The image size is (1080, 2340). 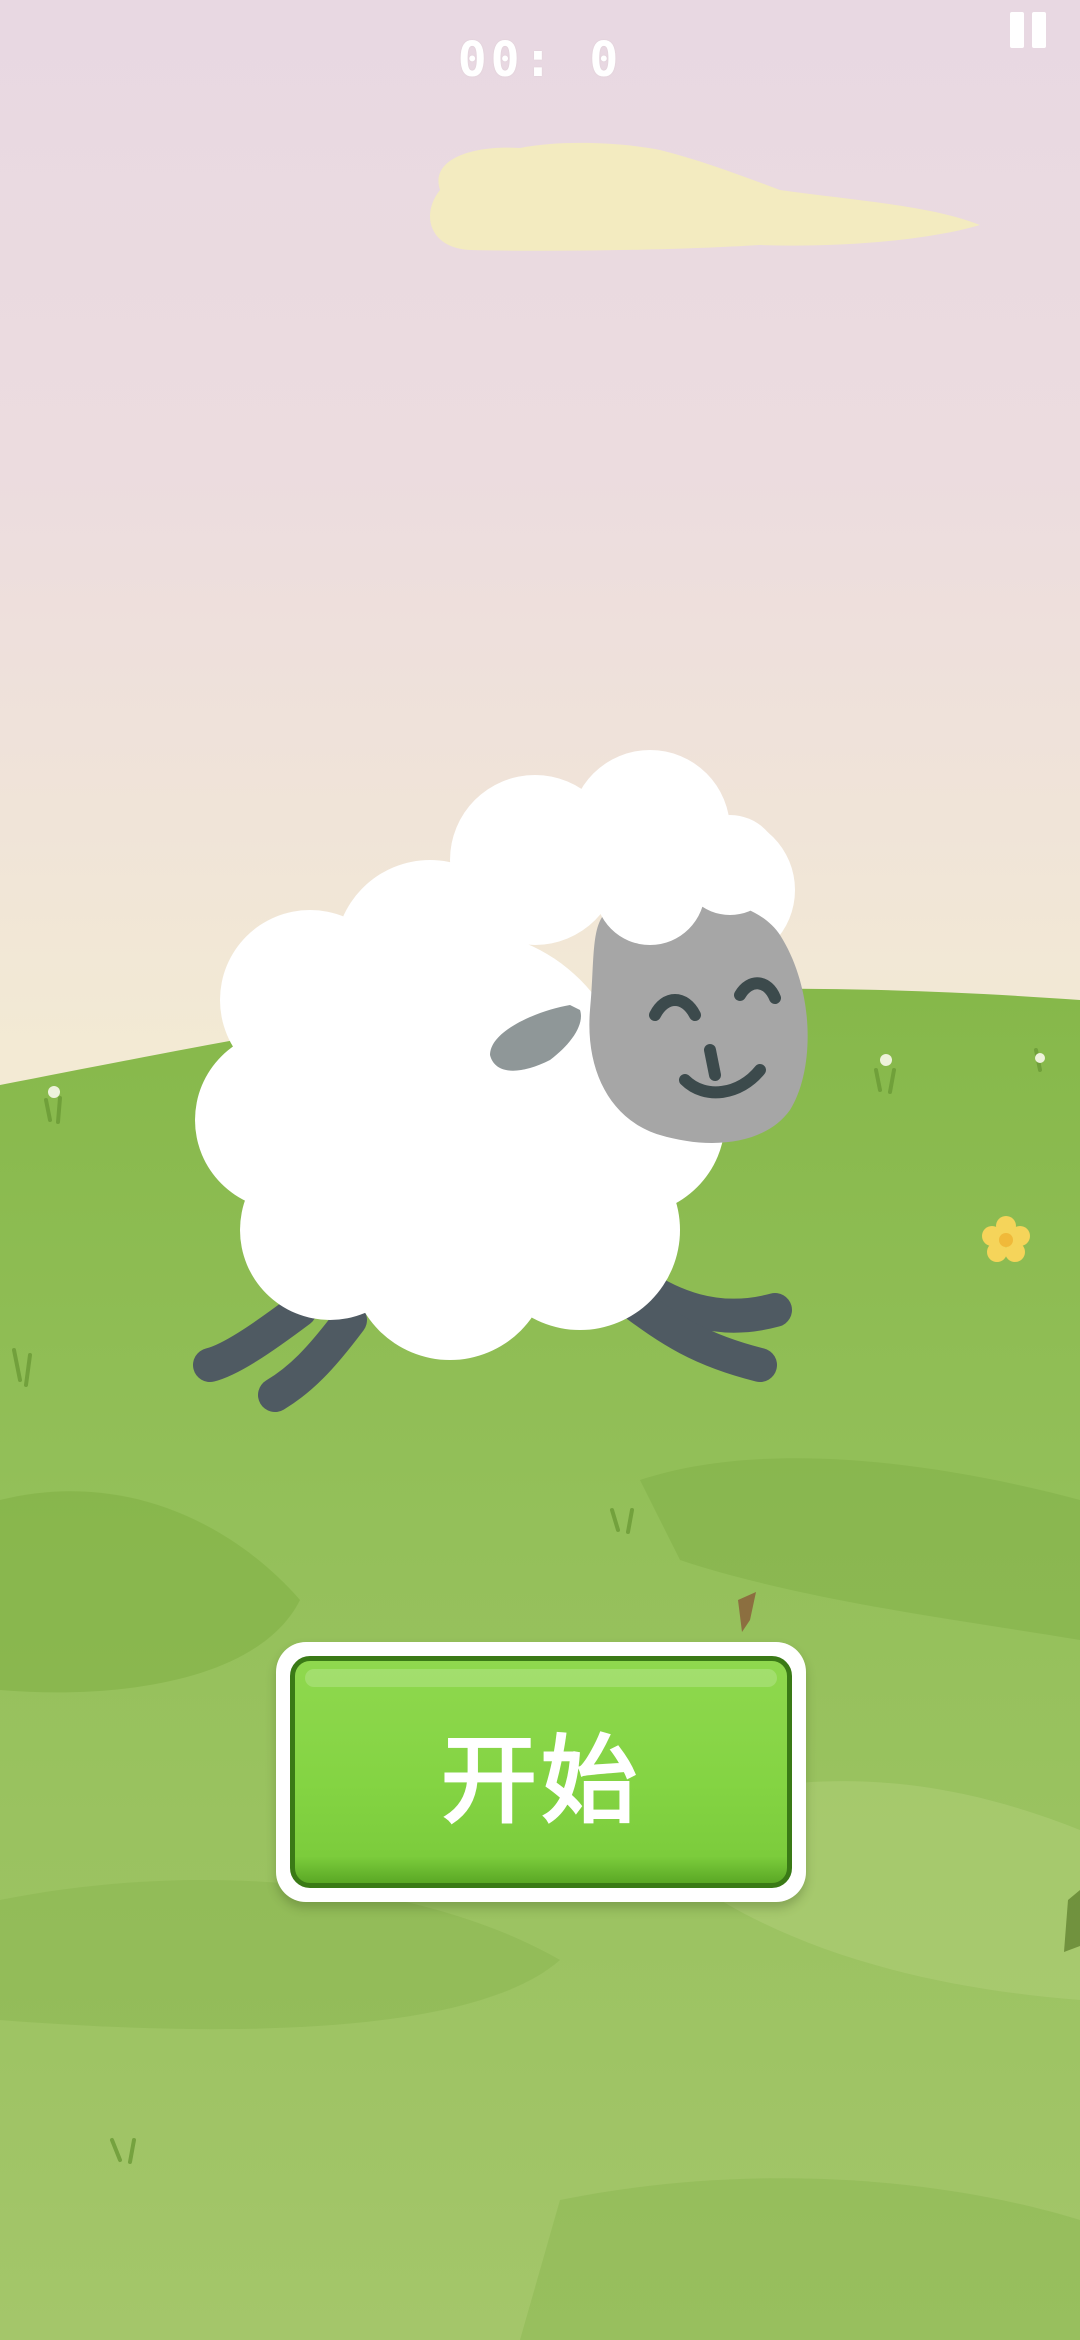 I want to click on pause-button, so click(x=1028, y=34).